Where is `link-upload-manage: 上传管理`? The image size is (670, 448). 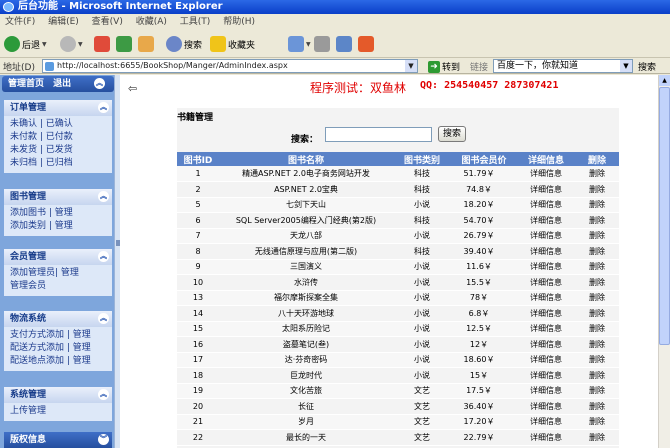
link-upload-manage: 上传管理 is located at coordinates (28, 411).